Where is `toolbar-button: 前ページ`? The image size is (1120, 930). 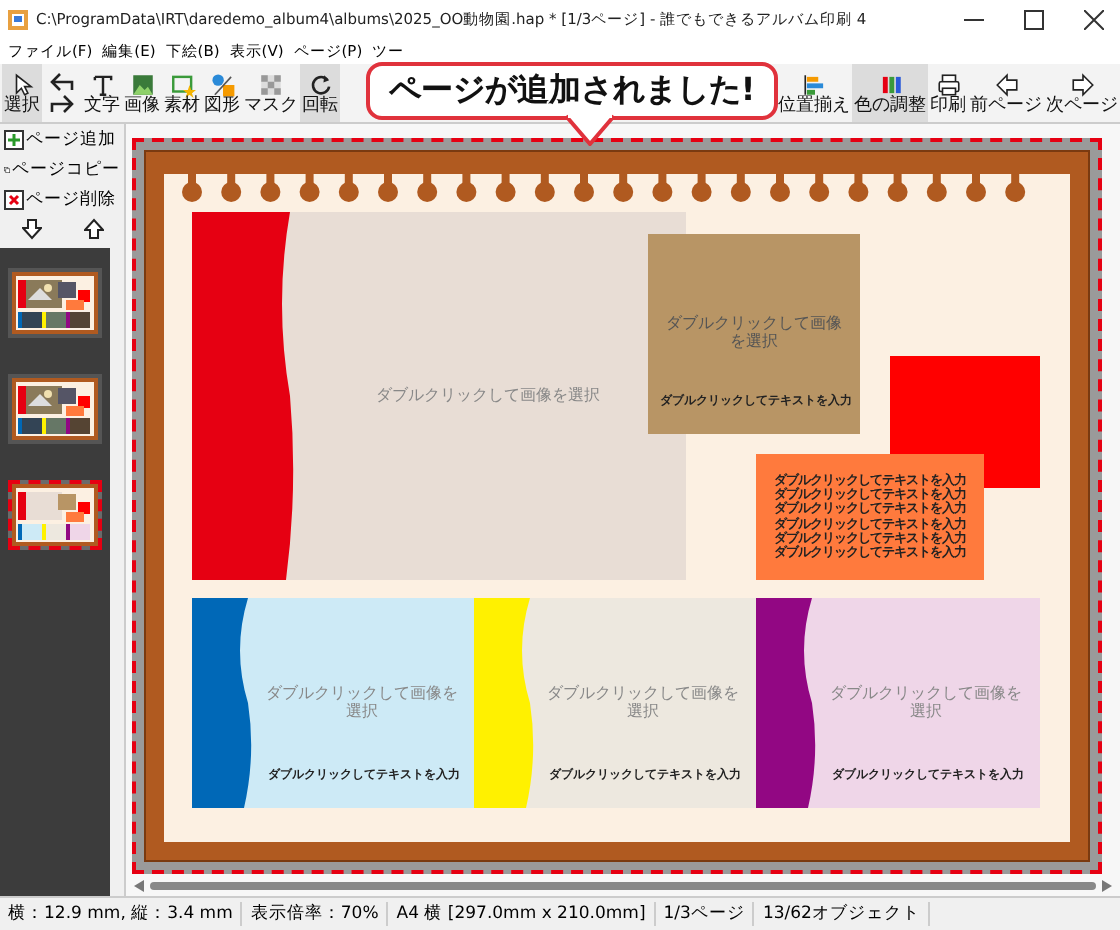 toolbar-button: 前ページ is located at coordinates (1006, 93).